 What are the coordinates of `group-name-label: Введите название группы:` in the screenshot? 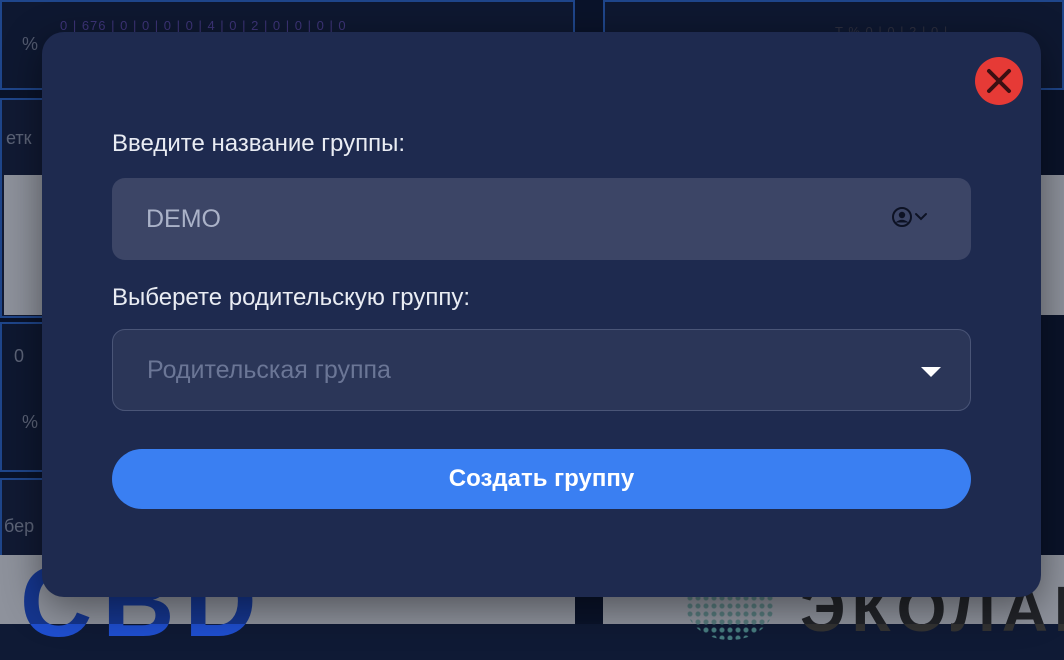 It's located at (259, 143).